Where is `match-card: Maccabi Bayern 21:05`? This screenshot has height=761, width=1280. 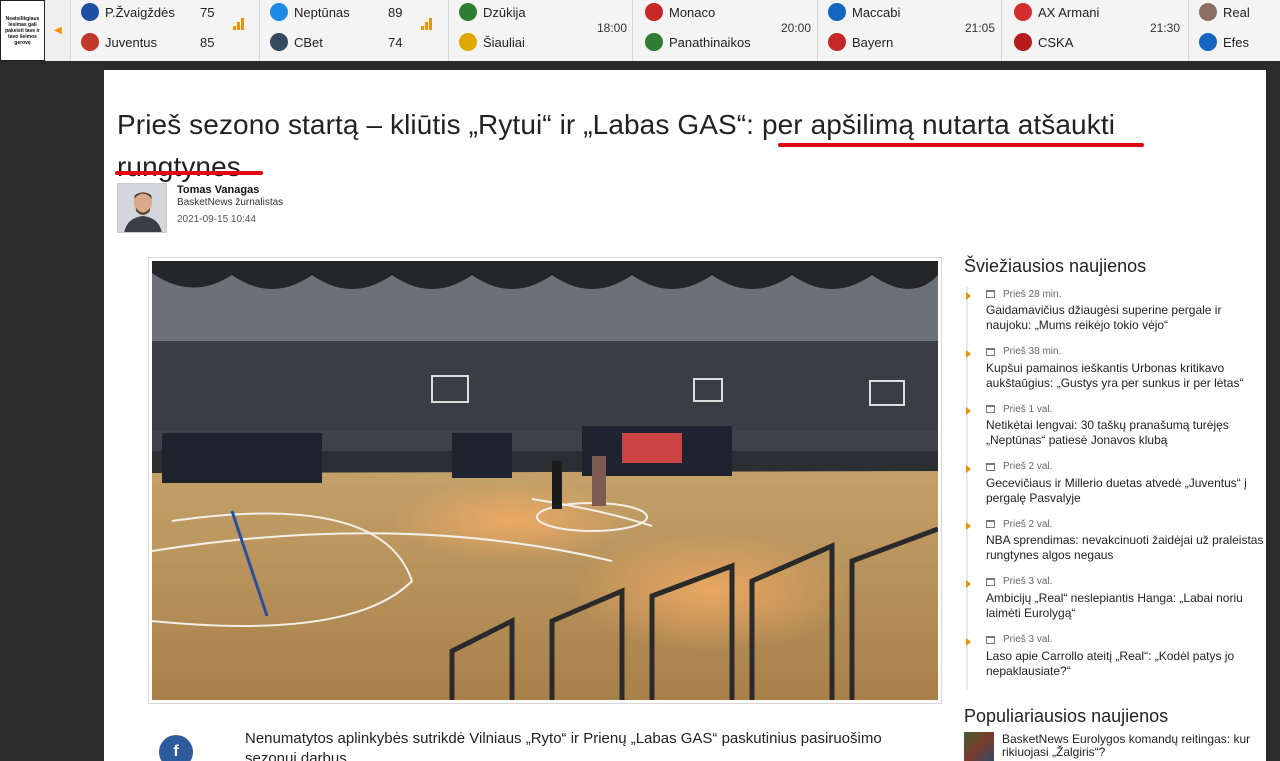 match-card: Maccabi Bayern 21:05 is located at coordinates (909, 30).